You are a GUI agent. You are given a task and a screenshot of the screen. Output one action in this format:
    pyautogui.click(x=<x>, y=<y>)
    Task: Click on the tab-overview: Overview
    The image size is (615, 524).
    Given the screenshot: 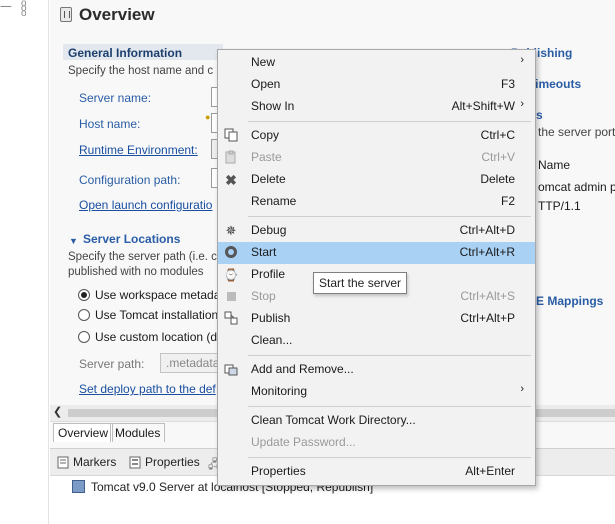 What is the action you would take?
    pyautogui.click(x=83, y=432)
    